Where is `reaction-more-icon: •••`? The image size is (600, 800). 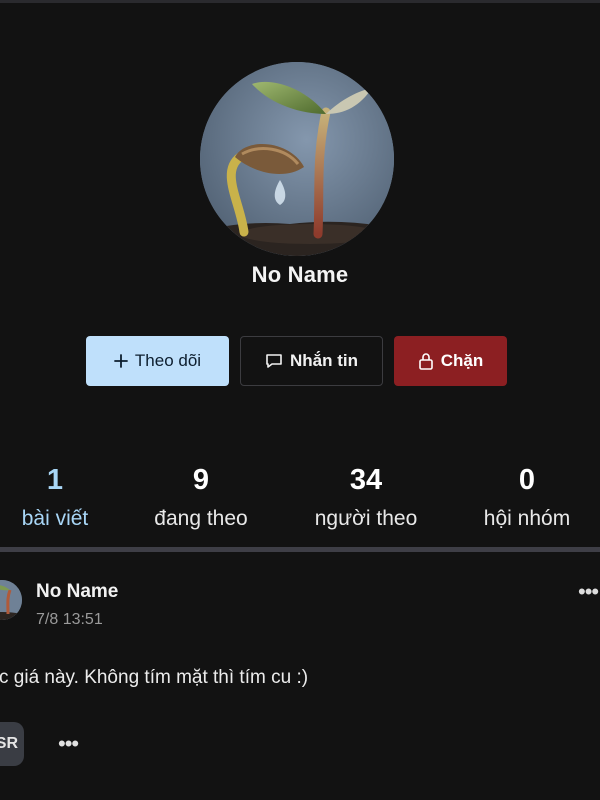 reaction-more-icon: ••• is located at coordinates (68, 744).